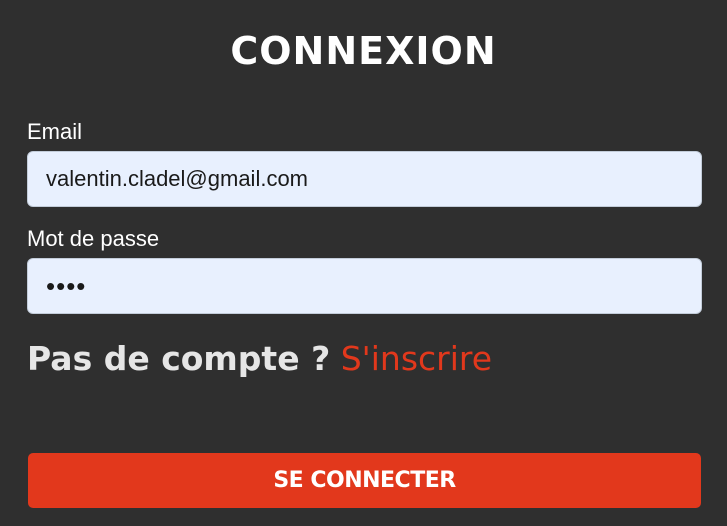 Image resolution: width=727 pixels, height=526 pixels. I want to click on register-prompt-line: Pas de compte ? S'inscrire, so click(259, 359).